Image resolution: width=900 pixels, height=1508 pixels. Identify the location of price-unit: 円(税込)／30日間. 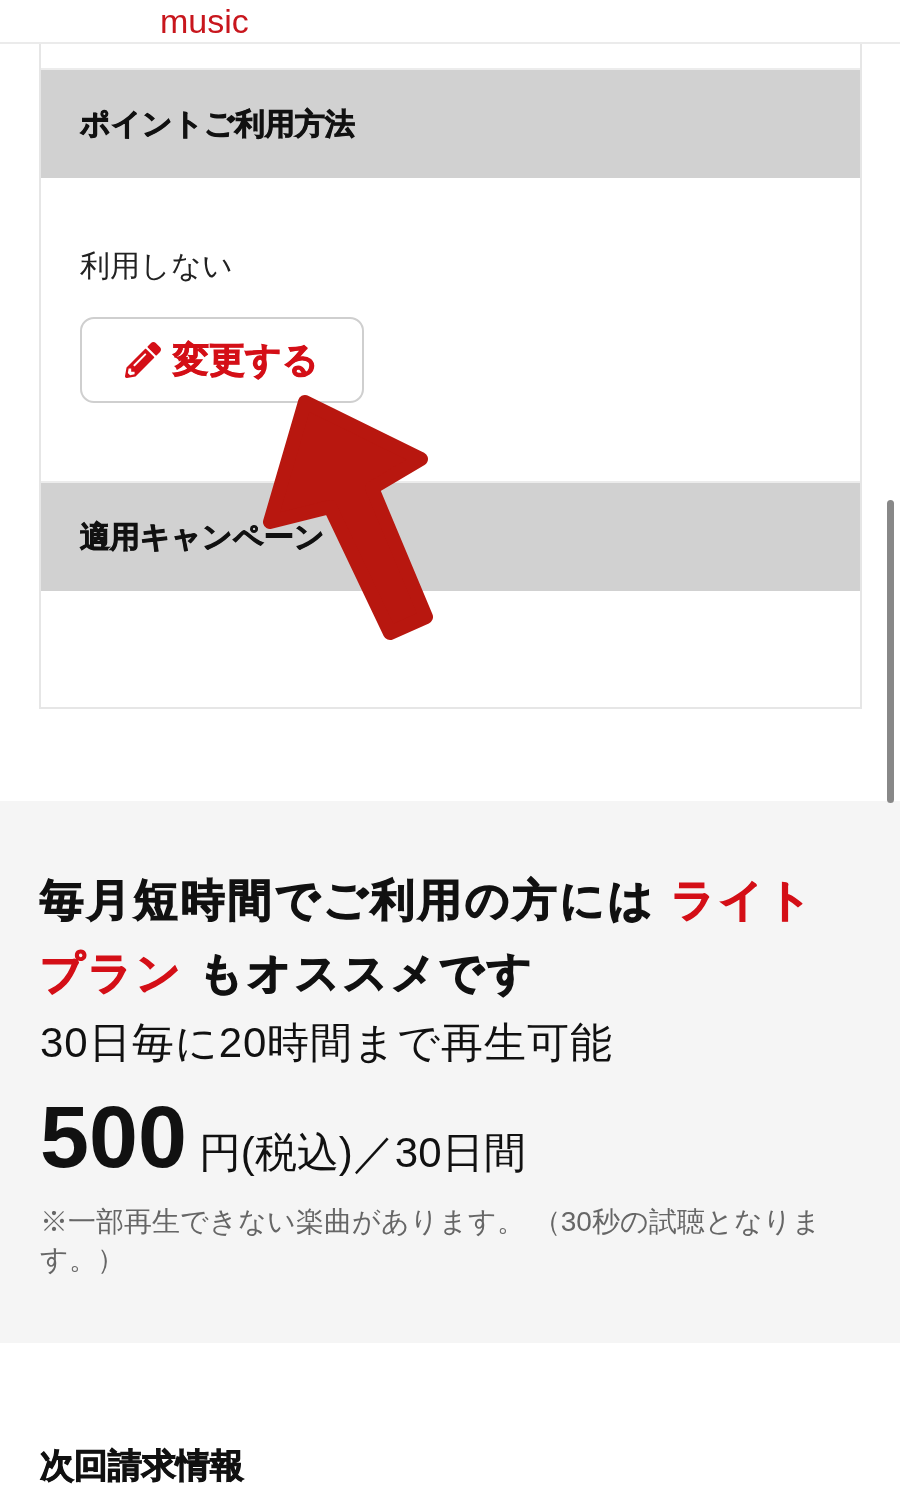
(362, 1153).